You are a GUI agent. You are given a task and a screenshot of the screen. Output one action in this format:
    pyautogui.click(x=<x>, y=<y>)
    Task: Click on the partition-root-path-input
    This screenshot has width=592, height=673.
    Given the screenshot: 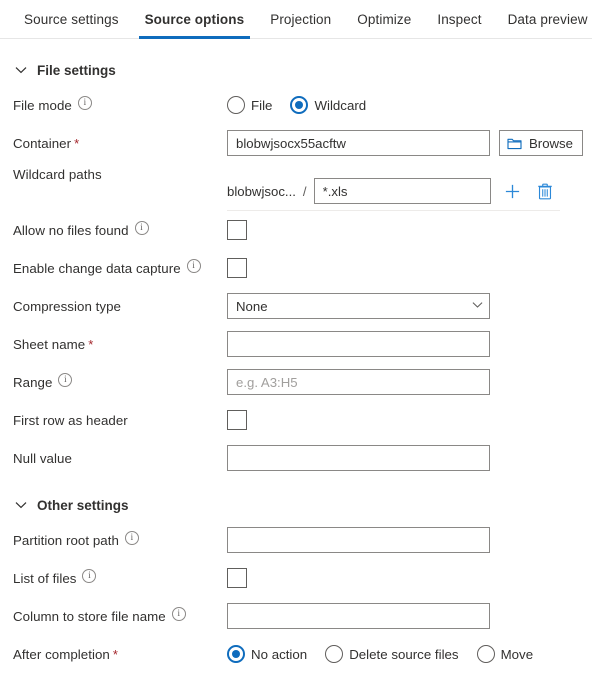 What is the action you would take?
    pyautogui.click(x=358, y=540)
    